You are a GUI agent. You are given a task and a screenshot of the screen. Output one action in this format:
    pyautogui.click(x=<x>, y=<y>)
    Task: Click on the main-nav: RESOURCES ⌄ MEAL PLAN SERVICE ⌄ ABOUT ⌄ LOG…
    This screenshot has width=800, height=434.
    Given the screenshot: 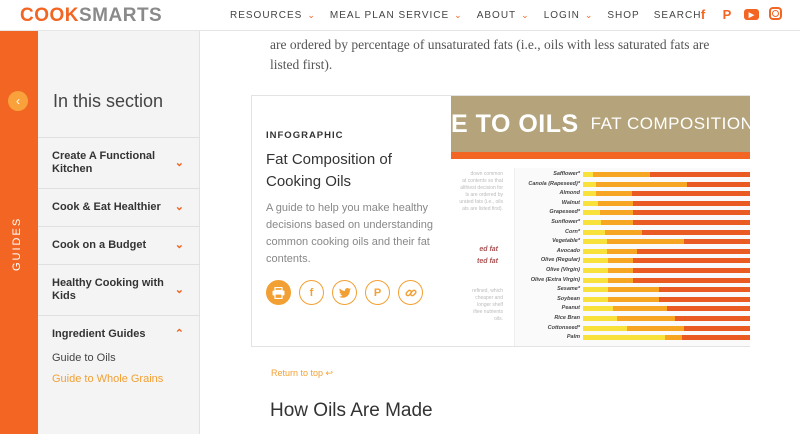 What is the action you would take?
    pyautogui.click(x=472, y=15)
    